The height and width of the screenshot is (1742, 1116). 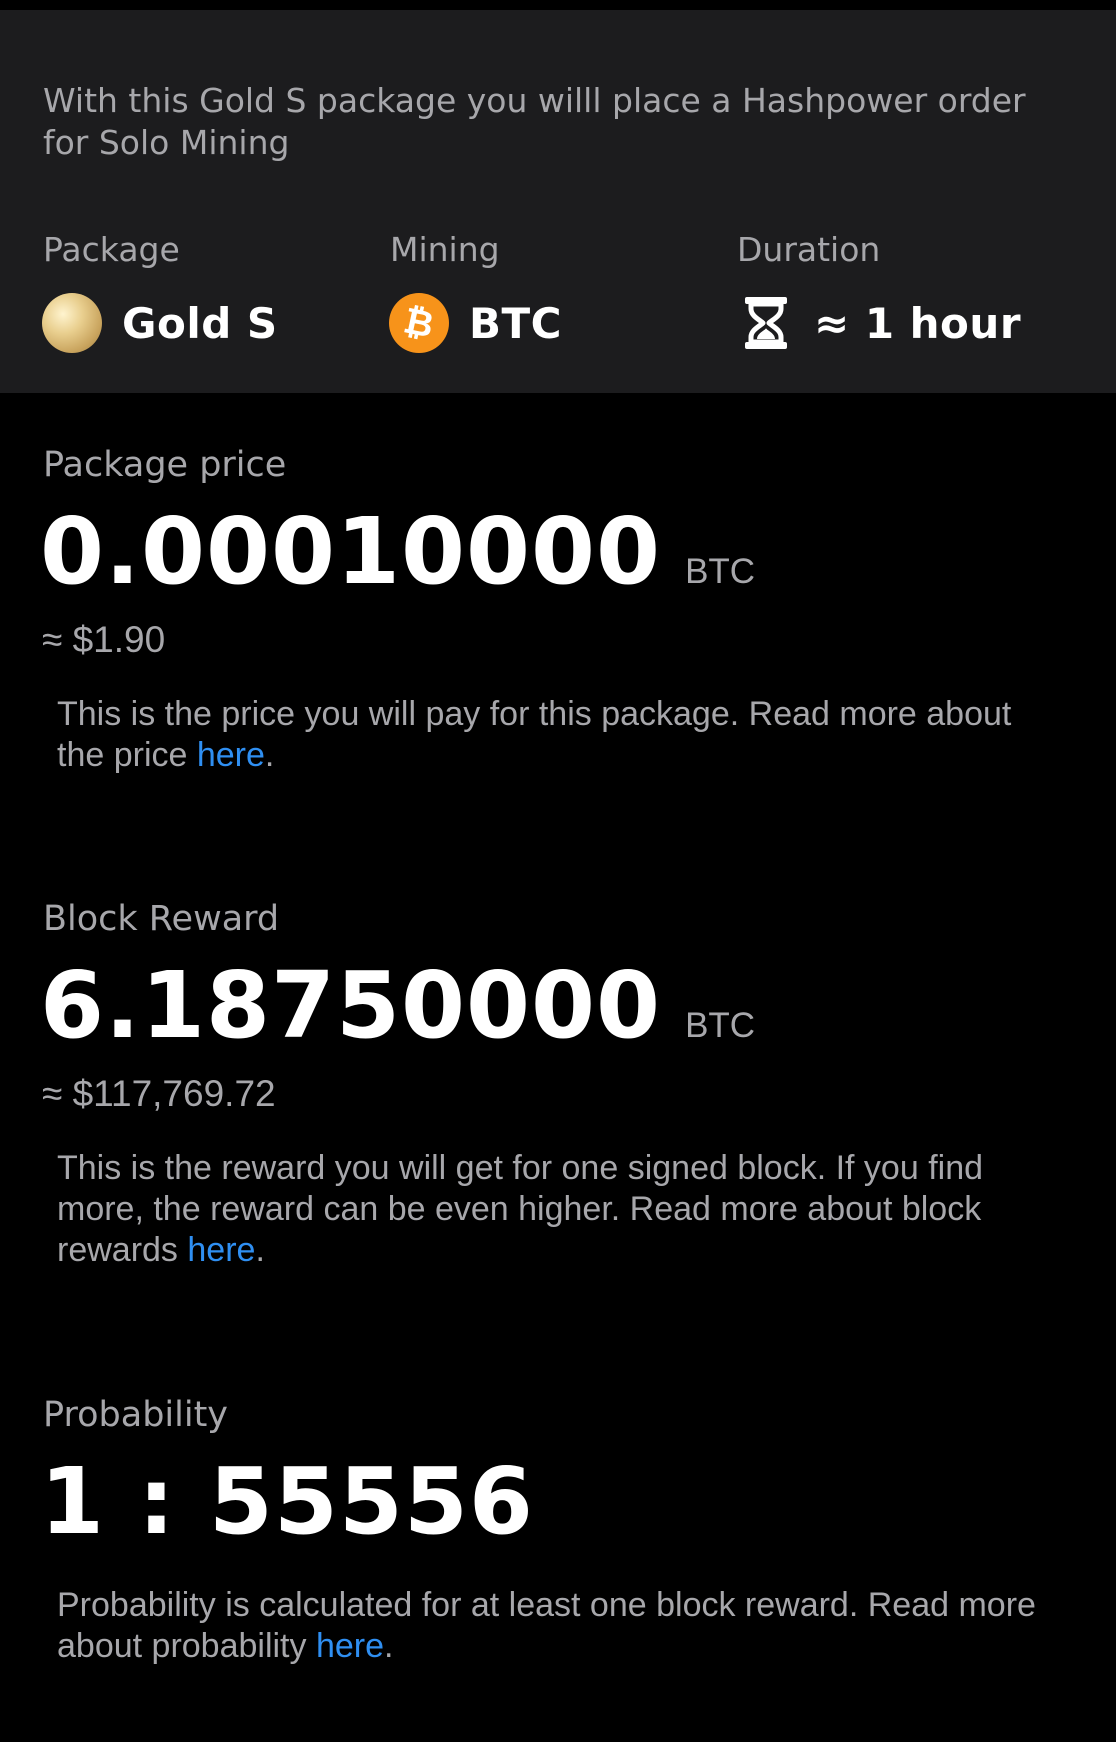 What do you see at coordinates (720, 1025) in the screenshot?
I see `block-reward-unit: BTC` at bounding box center [720, 1025].